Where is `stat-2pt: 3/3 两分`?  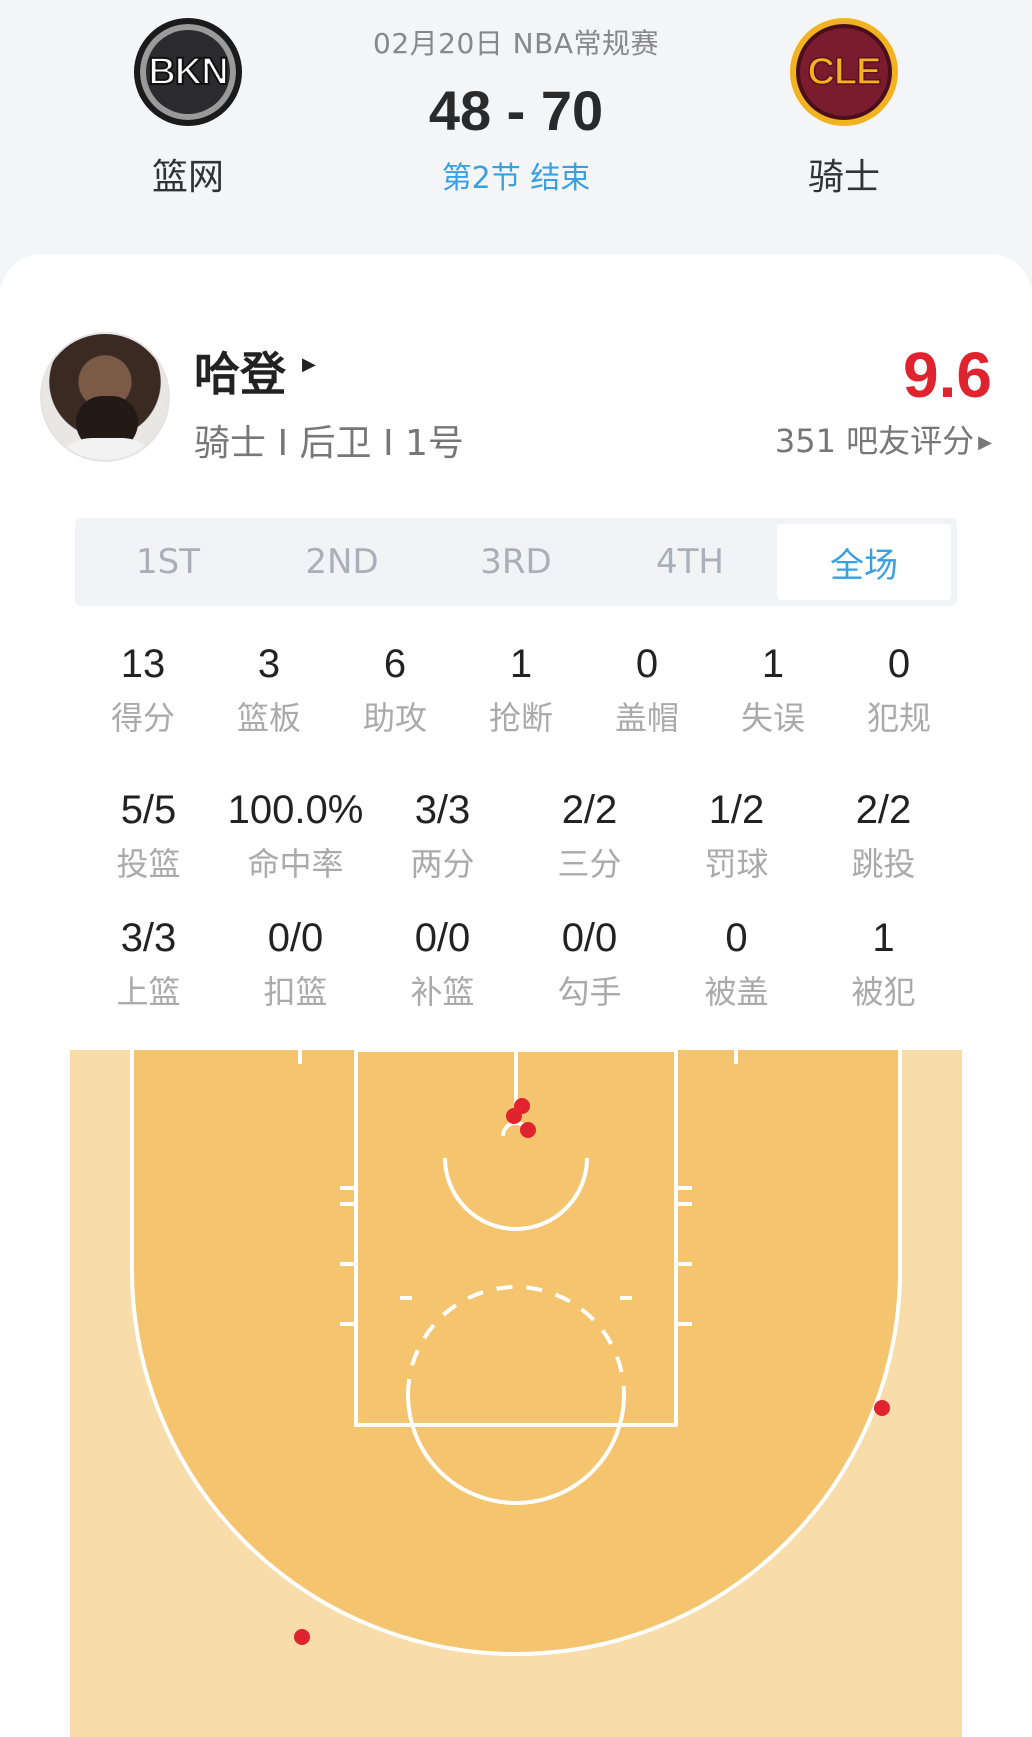
stat-2pt: 3/3 两分 is located at coordinates (442, 836).